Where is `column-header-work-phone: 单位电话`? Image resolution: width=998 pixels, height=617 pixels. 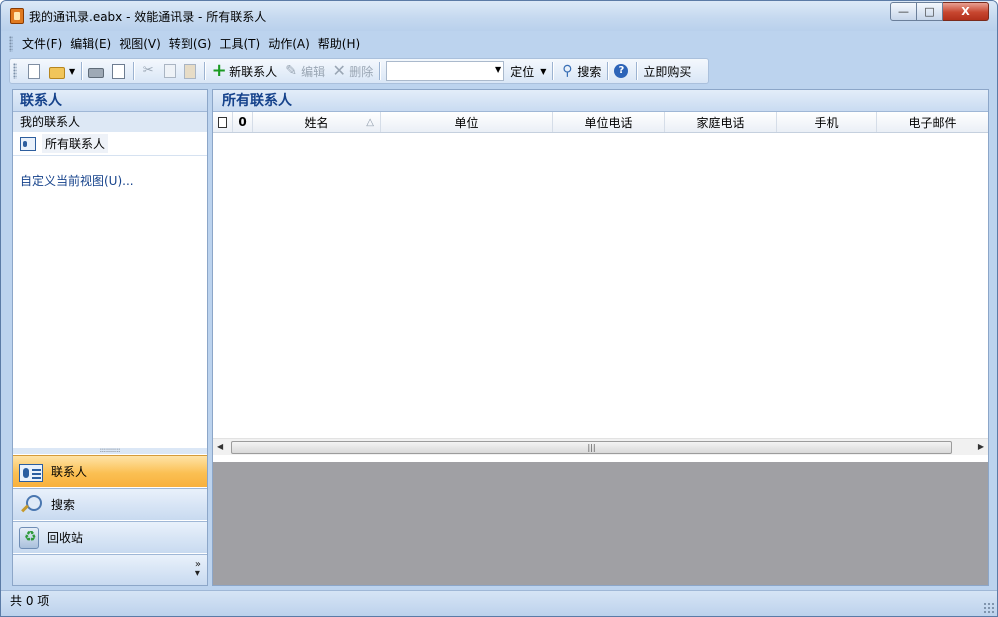 column-header-work-phone: 单位电话 is located at coordinates (609, 122).